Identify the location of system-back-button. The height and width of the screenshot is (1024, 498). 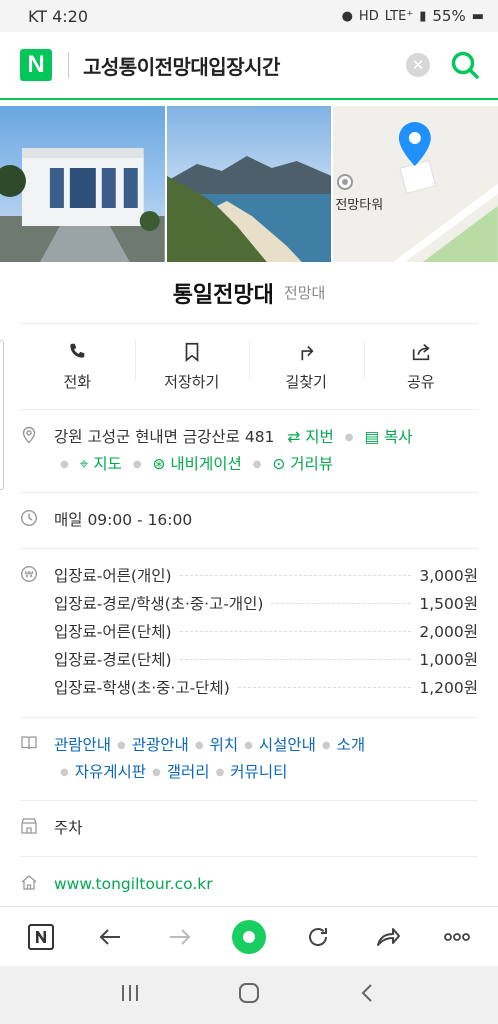
(368, 995).